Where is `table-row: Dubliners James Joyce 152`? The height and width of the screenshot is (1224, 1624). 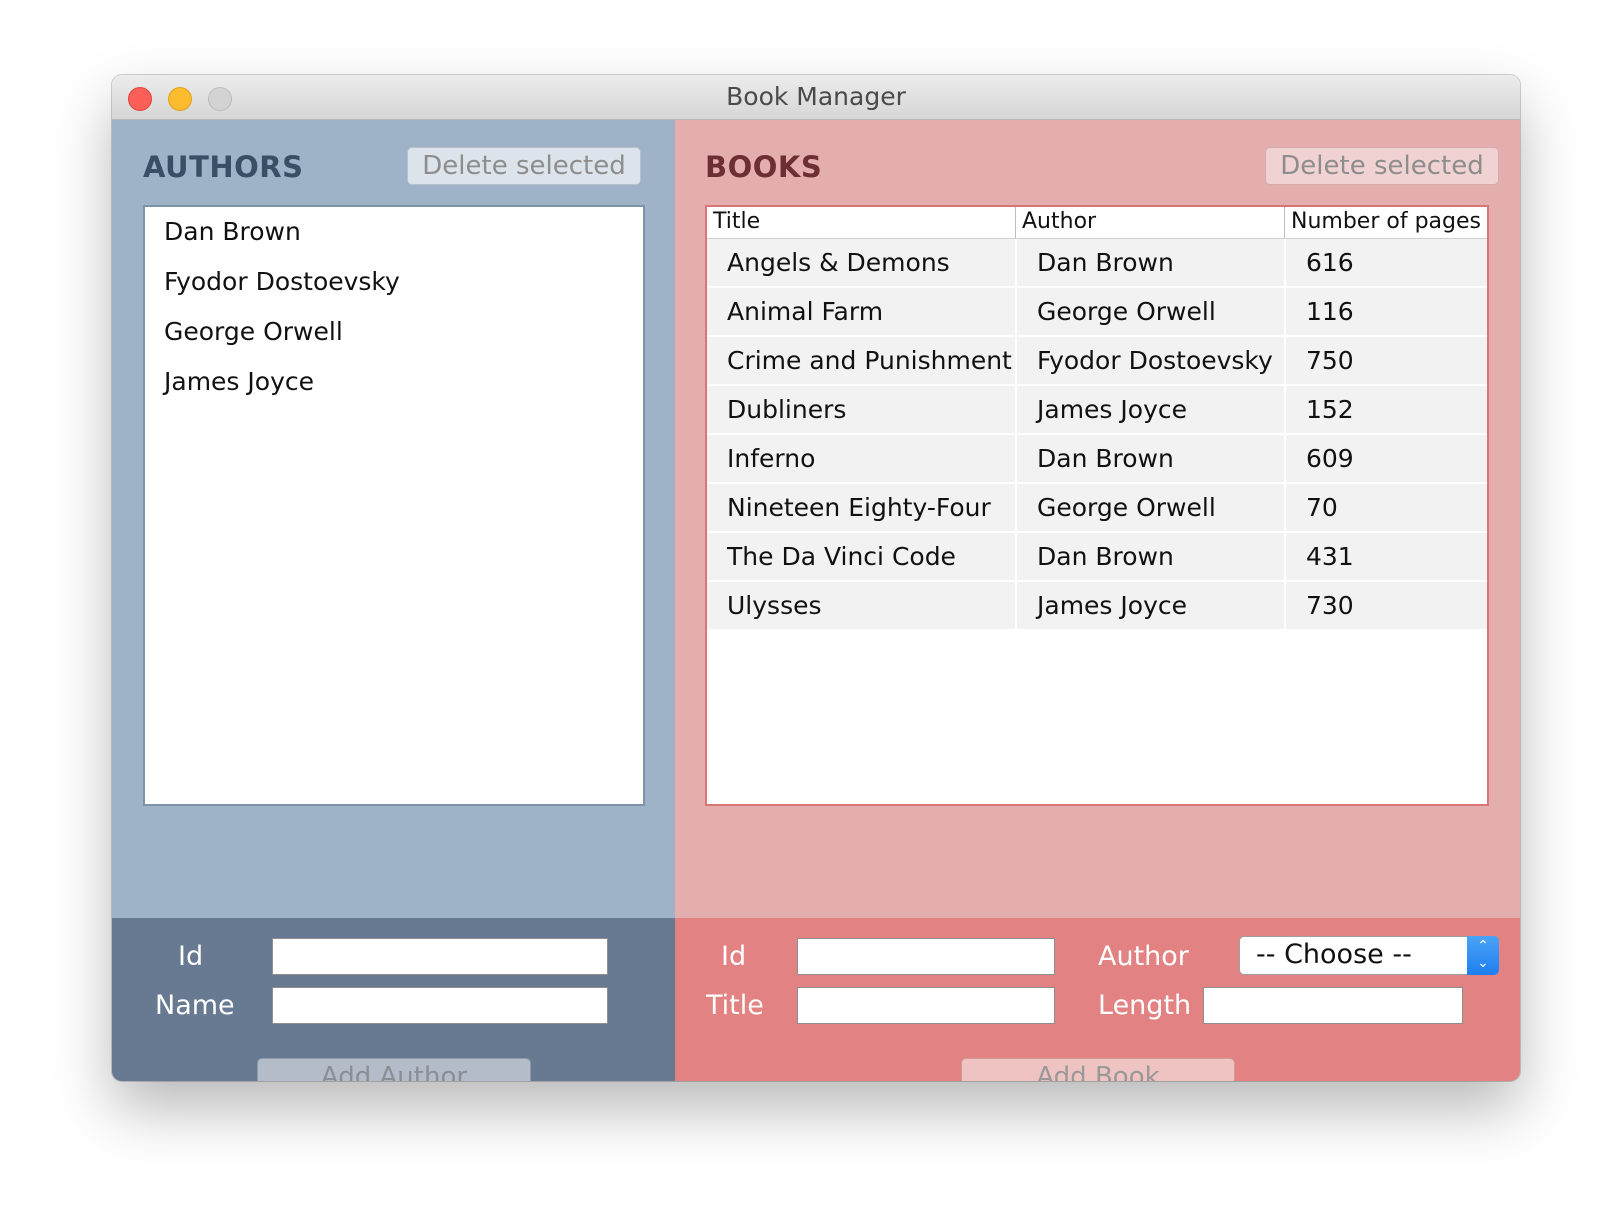
table-row: Dubliners James Joyce 152 is located at coordinates (1097, 410).